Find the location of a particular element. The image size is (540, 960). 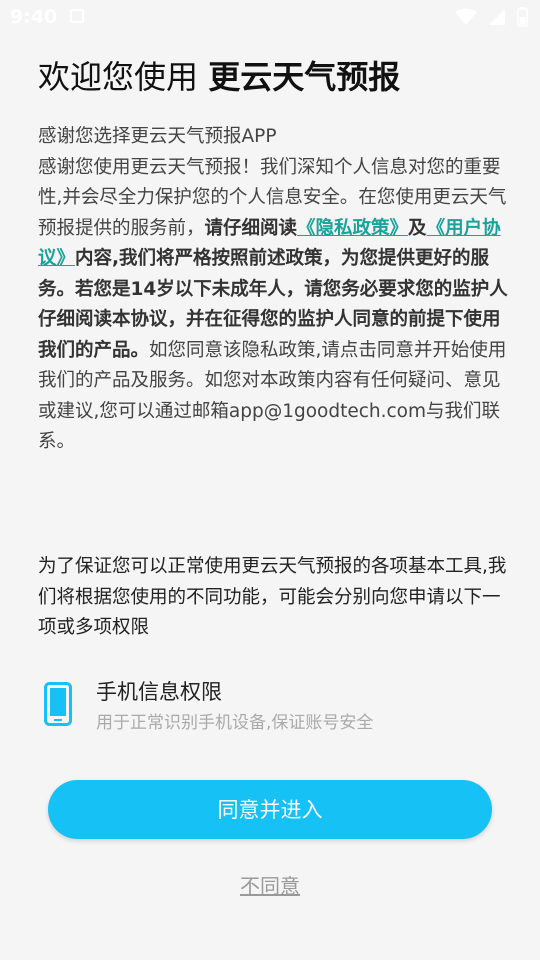

notification-icon is located at coordinates (77, 16).